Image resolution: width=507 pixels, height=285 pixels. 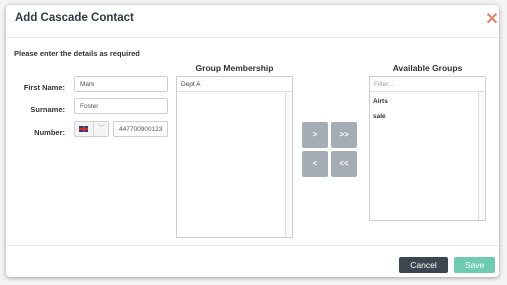 What do you see at coordinates (344, 135) in the screenshot?
I see `add-all-button: >>` at bounding box center [344, 135].